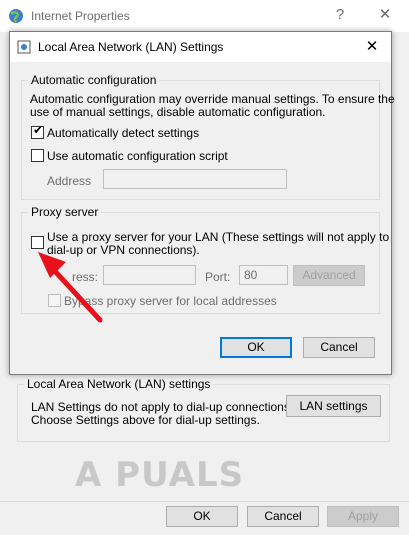  I want to click on advanced-button: Advanced, so click(329, 275).